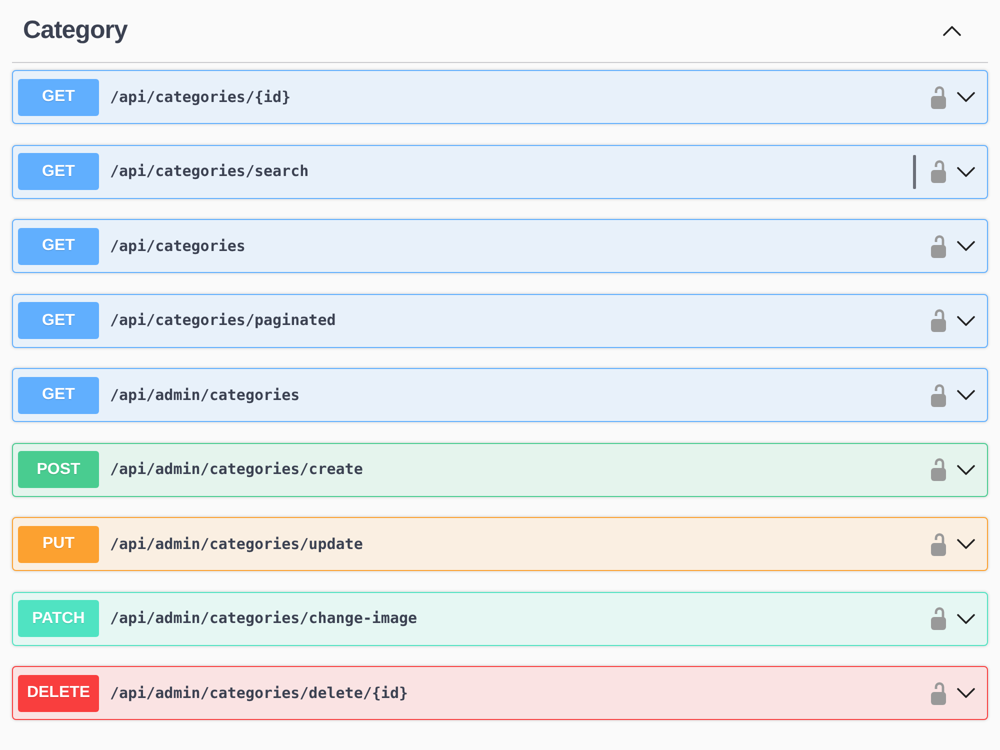  What do you see at coordinates (938, 618) in the screenshot?
I see `open-padlock-icon` at bounding box center [938, 618].